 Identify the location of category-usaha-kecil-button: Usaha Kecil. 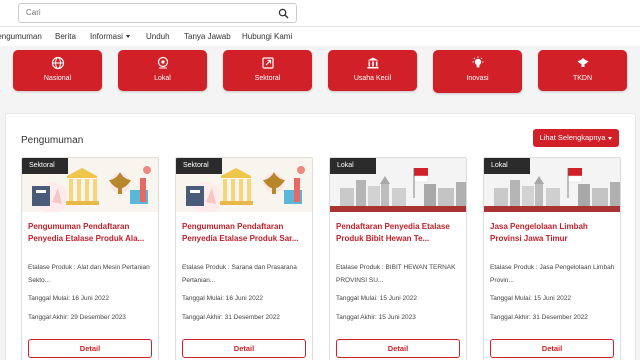
(372, 70).